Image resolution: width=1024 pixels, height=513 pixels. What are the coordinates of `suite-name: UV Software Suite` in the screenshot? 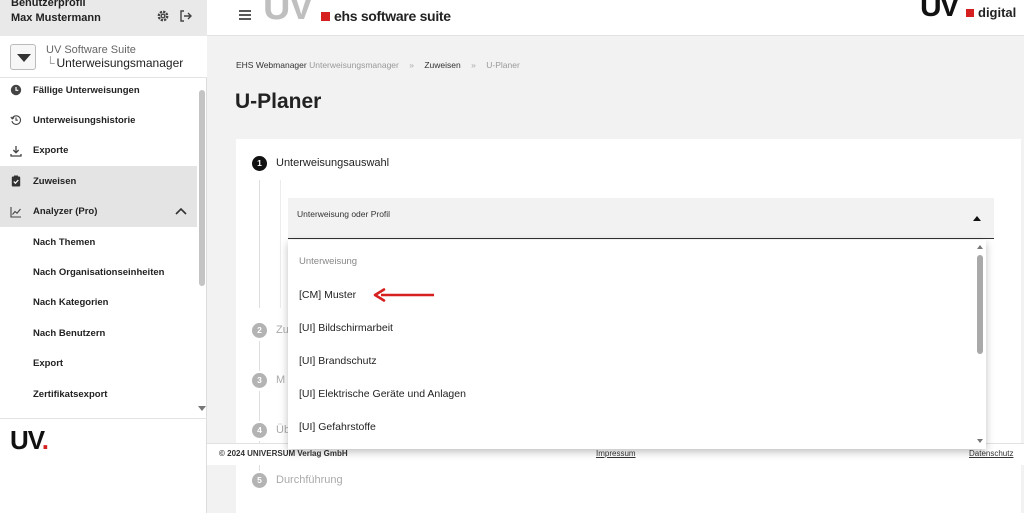 It's located at (91, 50).